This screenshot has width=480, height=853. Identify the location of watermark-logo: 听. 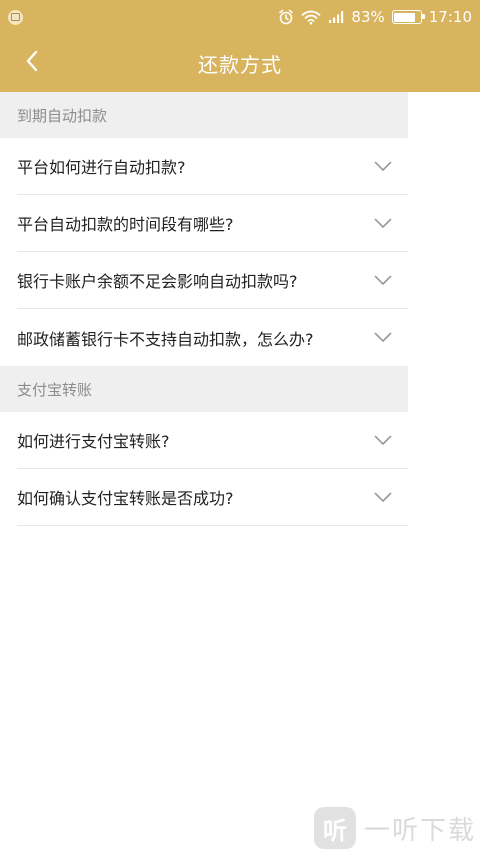
(334, 828).